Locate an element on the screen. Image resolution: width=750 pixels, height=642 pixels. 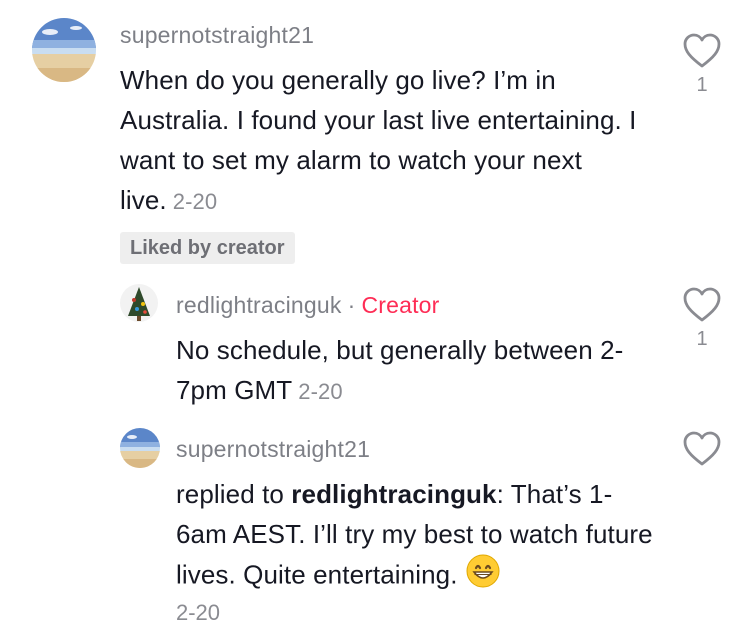
creator-label: Creator is located at coordinates (400, 305).